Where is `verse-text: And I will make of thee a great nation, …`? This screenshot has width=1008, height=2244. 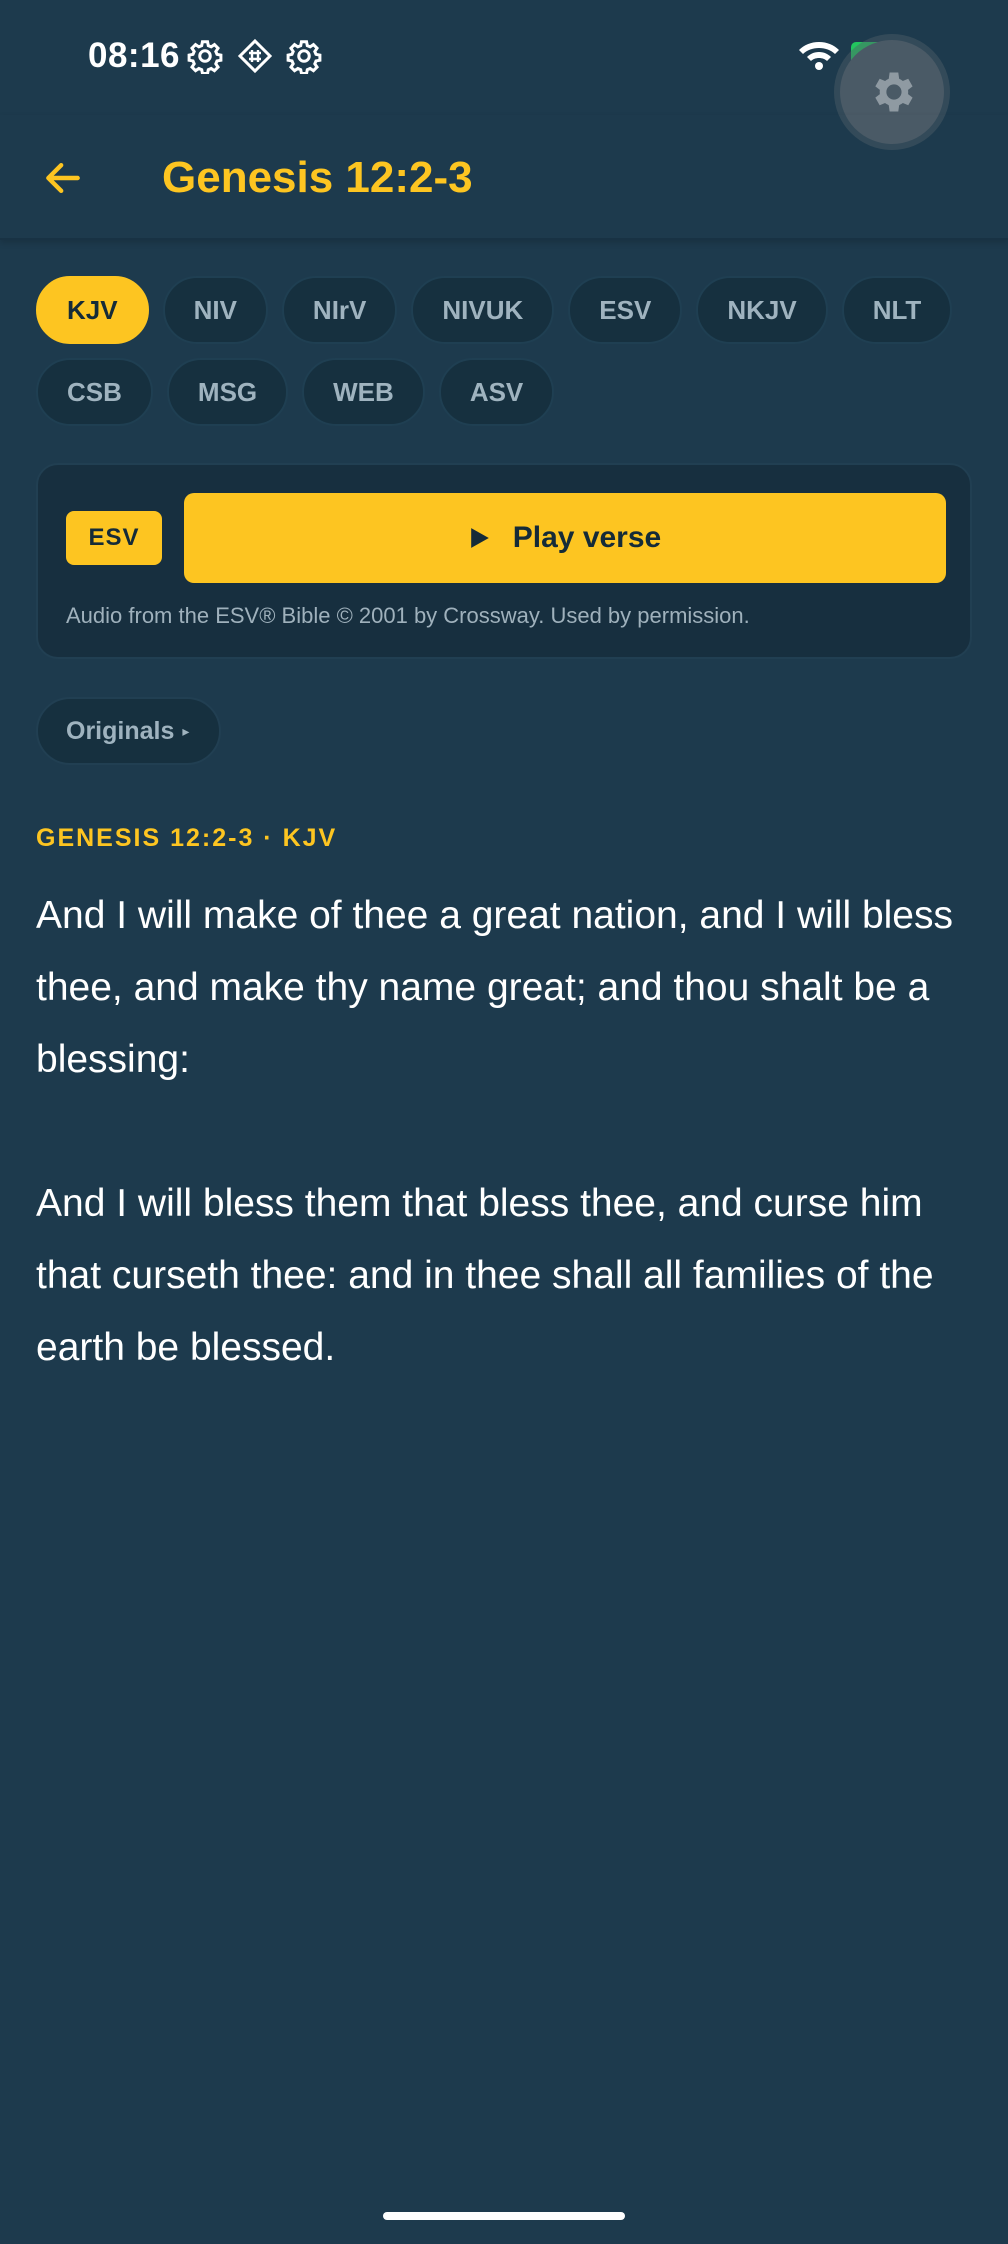
verse-text: And I will make of thee a great nation, … is located at coordinates (494, 987).